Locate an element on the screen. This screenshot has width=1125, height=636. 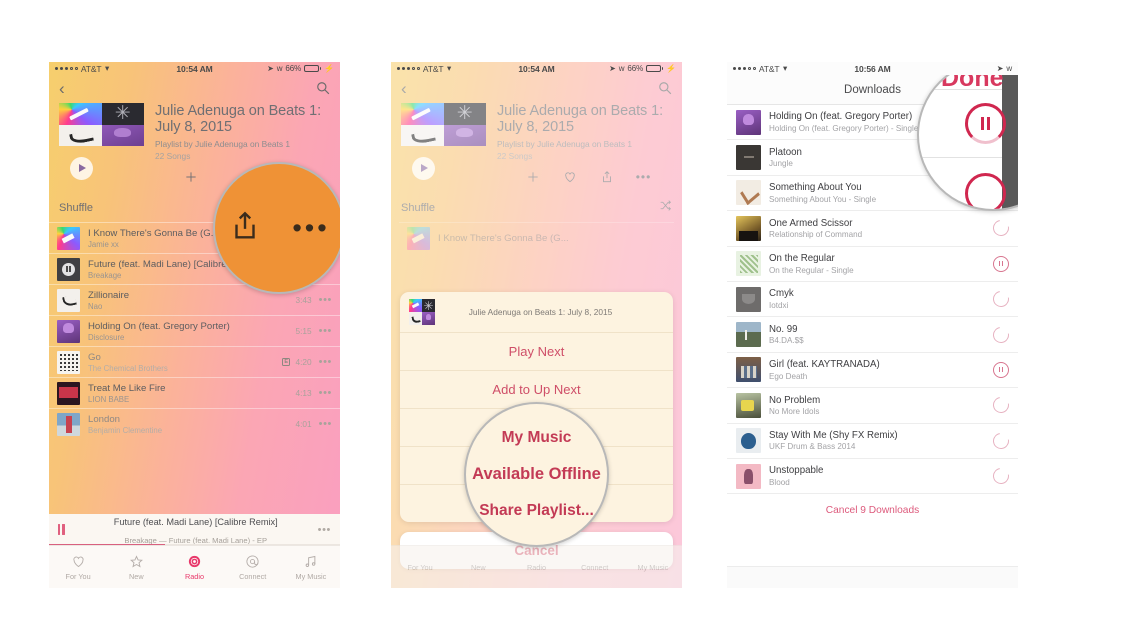
download-album: No More Idols is located at coordinates (794, 412).